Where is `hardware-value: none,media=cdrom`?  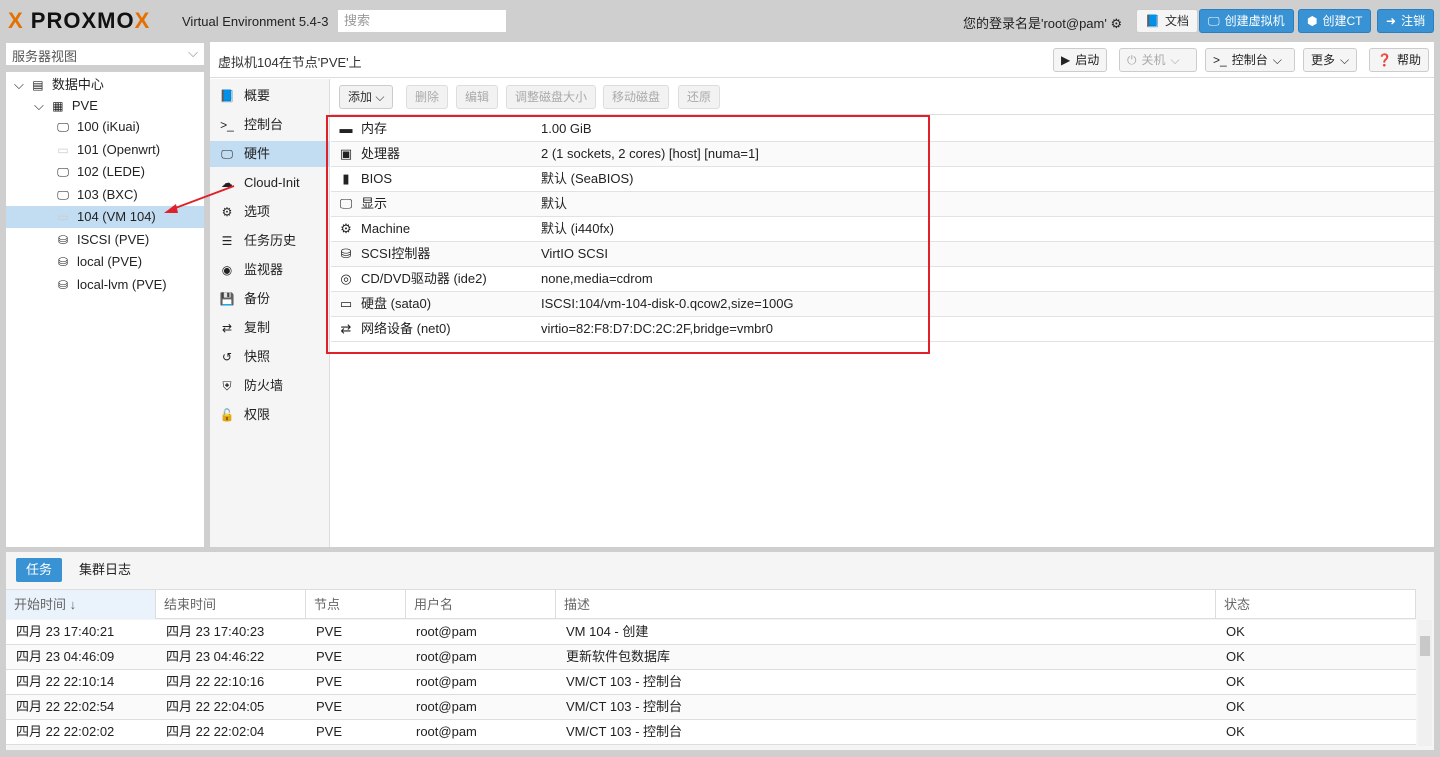
hardware-value: none,media=cdrom is located at coordinates (597, 278).